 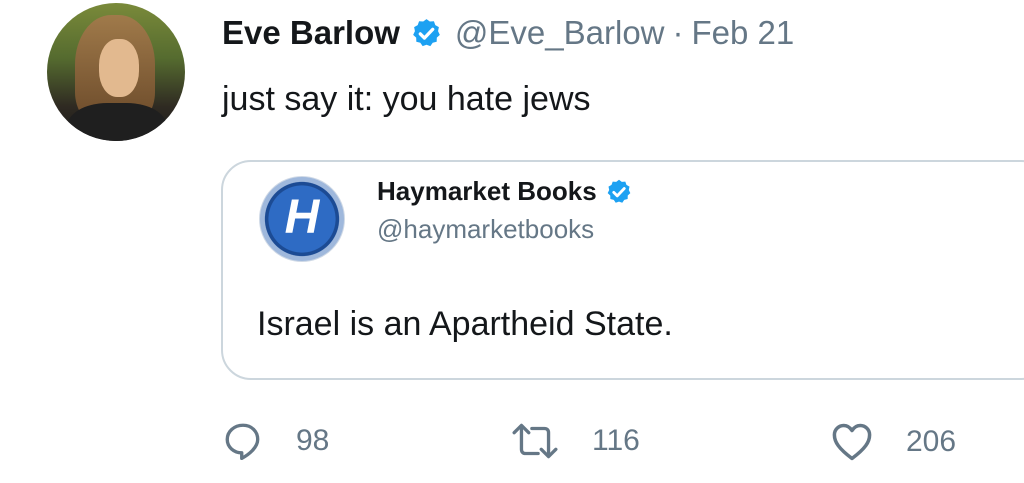 I want to click on quoted-author-handle: @haymarketbooks, so click(x=485, y=229).